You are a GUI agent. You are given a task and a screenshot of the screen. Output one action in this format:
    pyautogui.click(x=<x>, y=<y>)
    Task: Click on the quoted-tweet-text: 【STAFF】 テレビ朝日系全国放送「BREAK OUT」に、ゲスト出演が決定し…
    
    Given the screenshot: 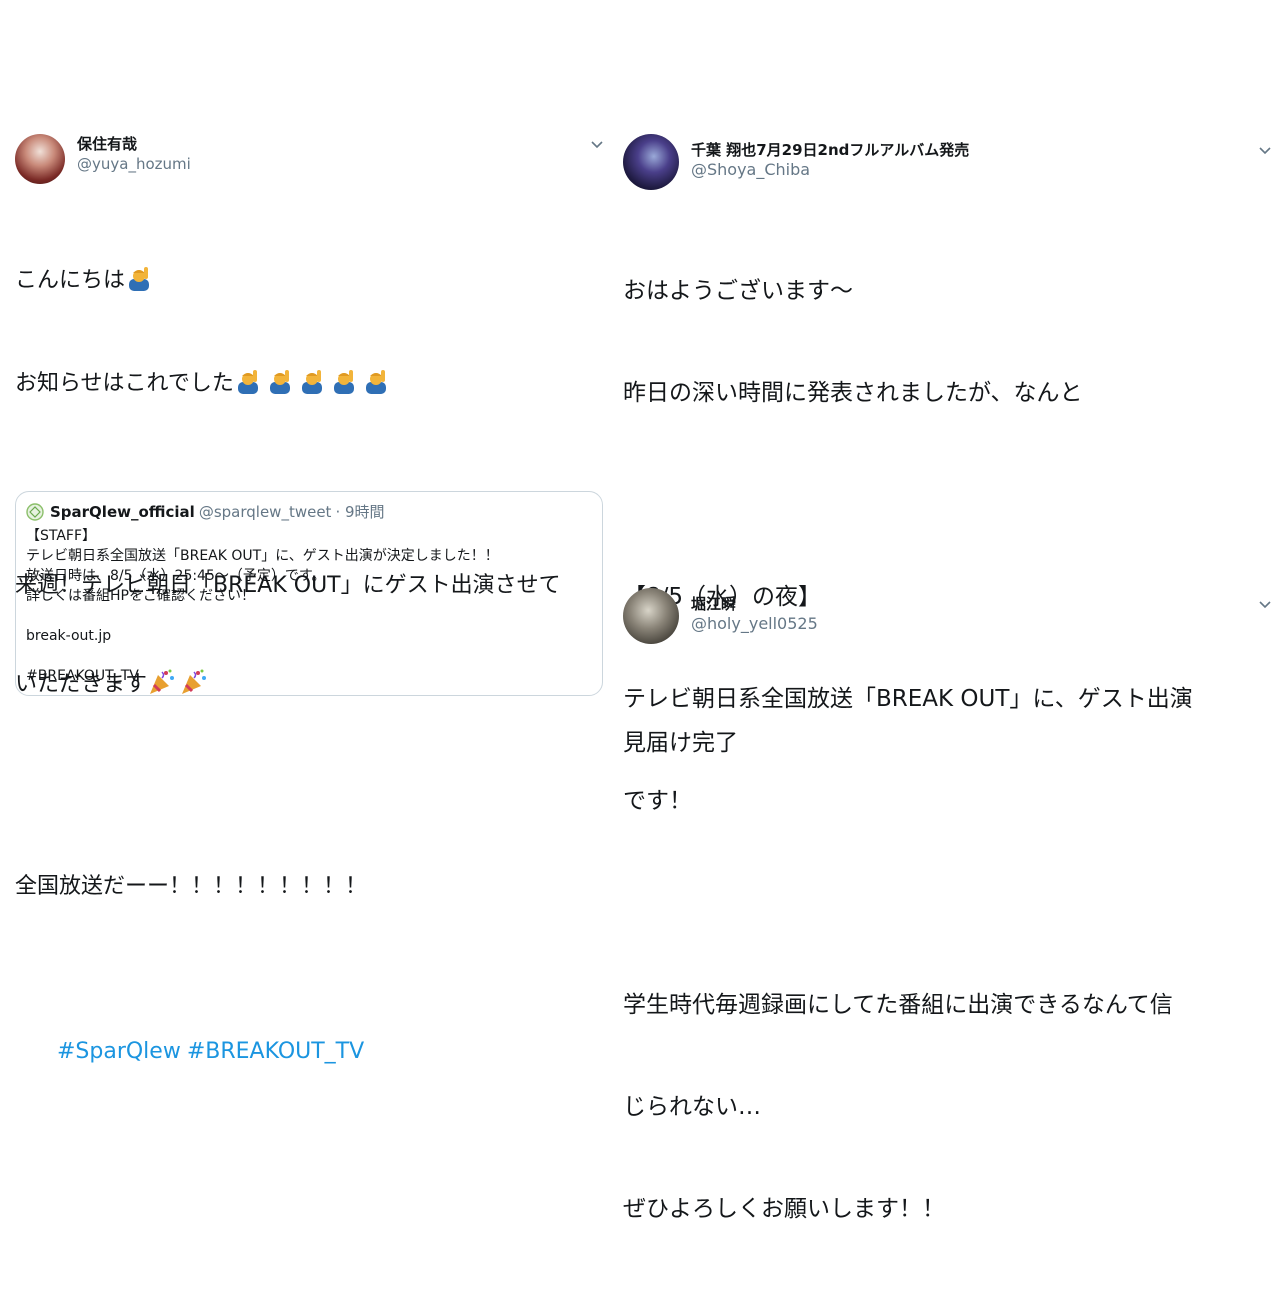 What is the action you would take?
    pyautogui.click(x=309, y=606)
    